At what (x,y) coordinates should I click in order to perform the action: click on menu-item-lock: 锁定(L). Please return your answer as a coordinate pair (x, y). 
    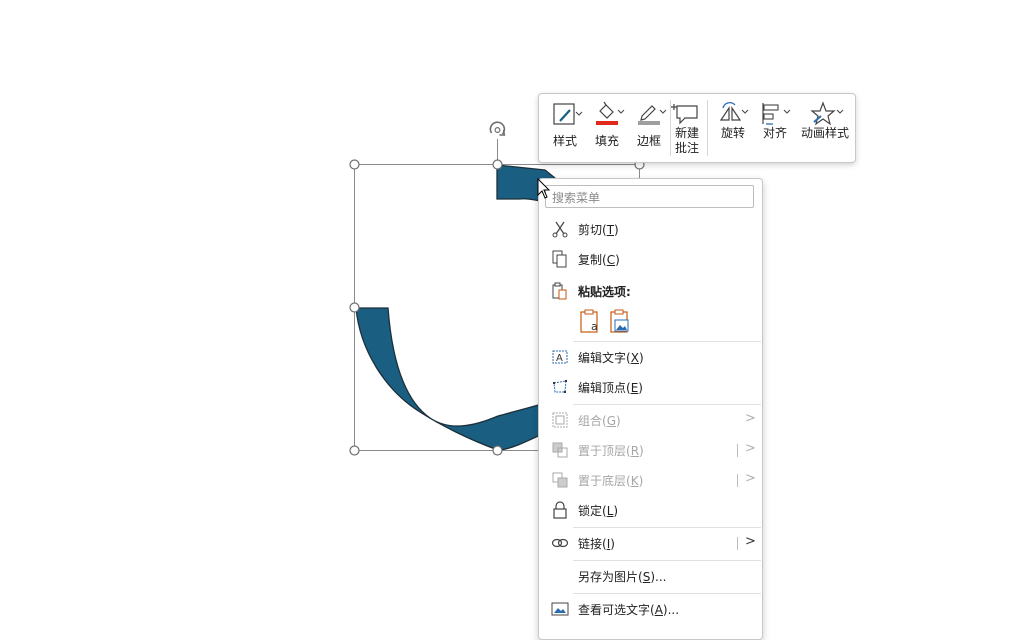
    Looking at the image, I should click on (650, 510).